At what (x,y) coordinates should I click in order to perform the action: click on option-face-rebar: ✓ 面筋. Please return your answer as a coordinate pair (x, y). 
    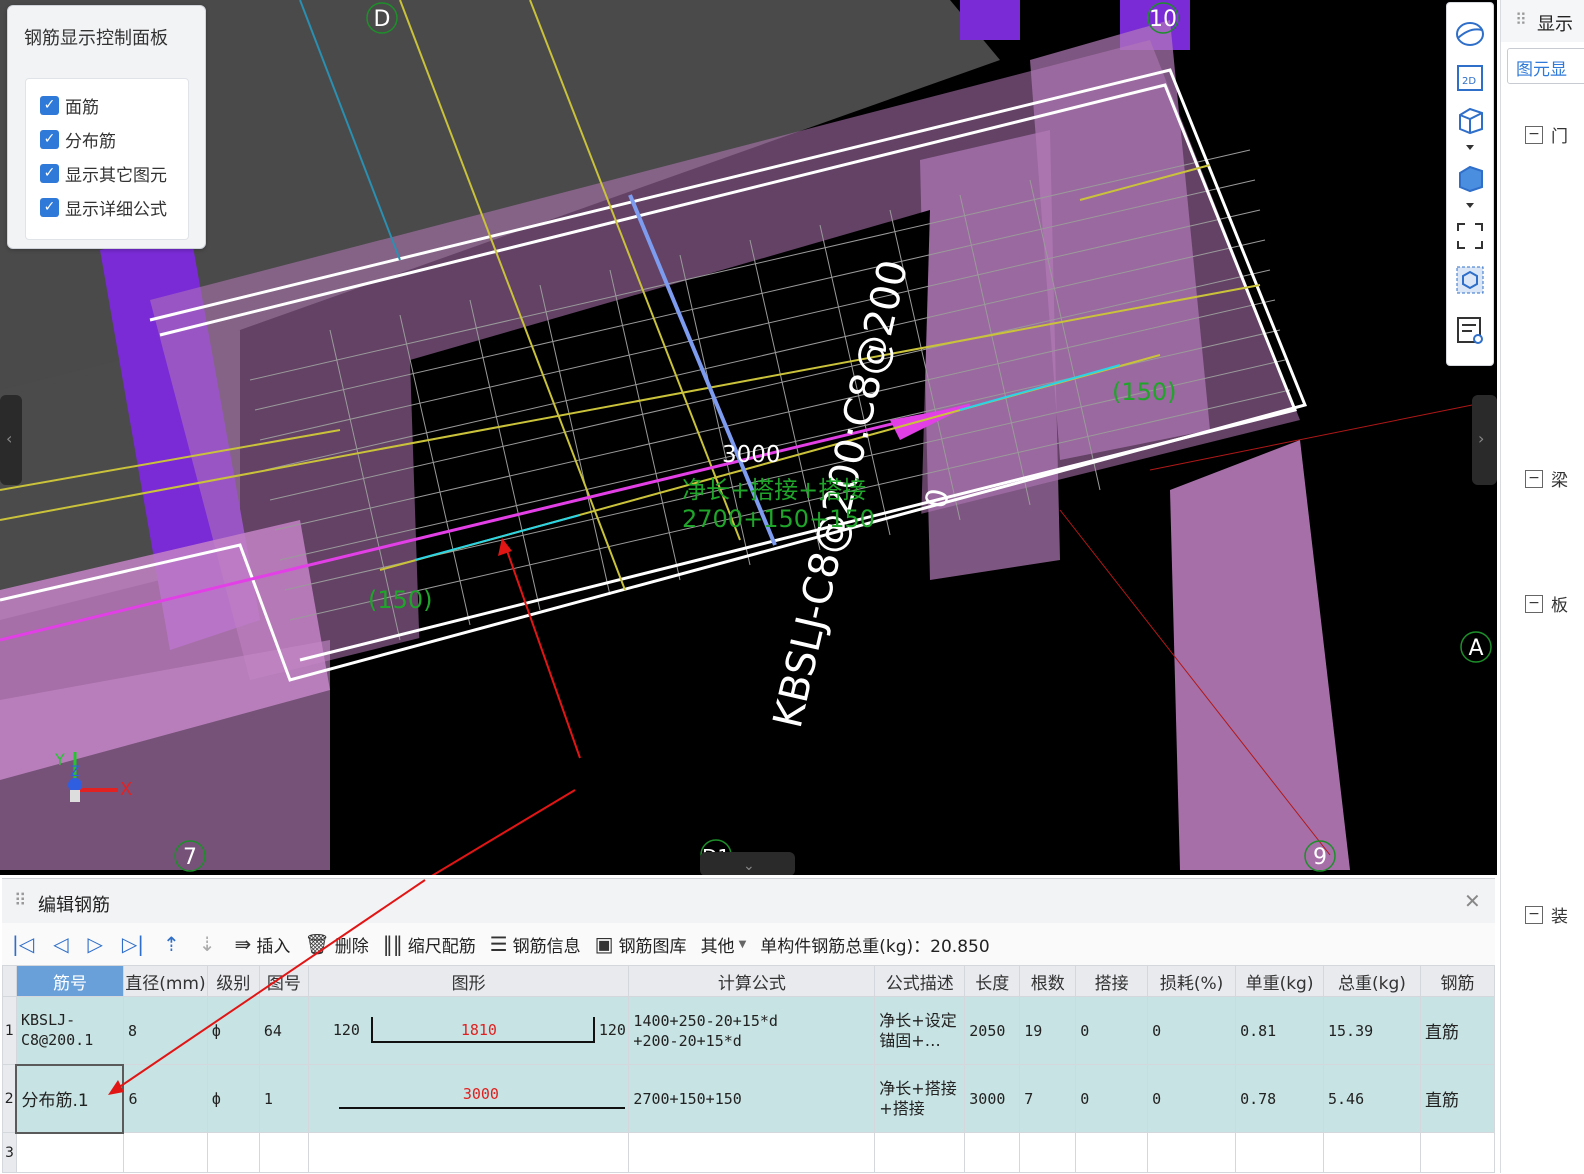
    Looking at the image, I should click on (69, 105).